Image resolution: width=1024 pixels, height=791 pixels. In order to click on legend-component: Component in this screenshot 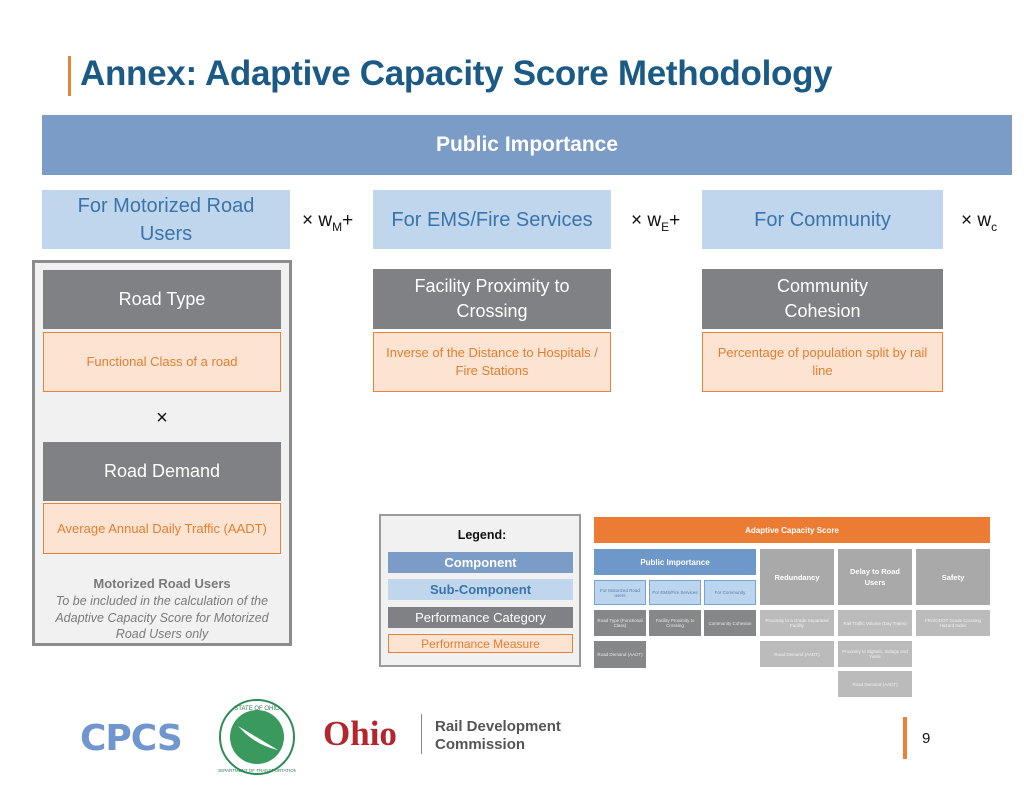, I will do `click(480, 562)`.